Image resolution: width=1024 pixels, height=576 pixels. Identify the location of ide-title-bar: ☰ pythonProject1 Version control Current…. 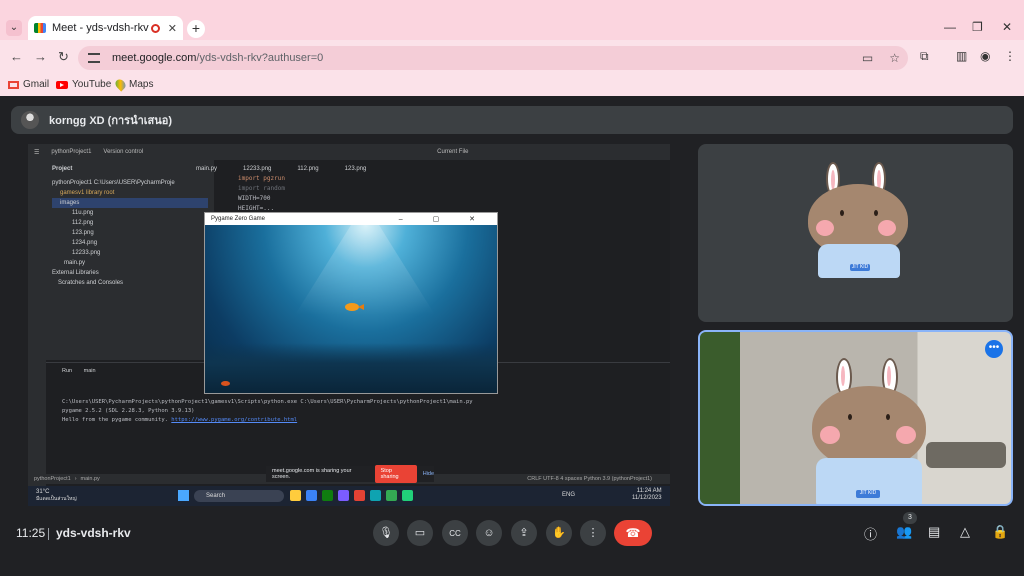
(349, 152).